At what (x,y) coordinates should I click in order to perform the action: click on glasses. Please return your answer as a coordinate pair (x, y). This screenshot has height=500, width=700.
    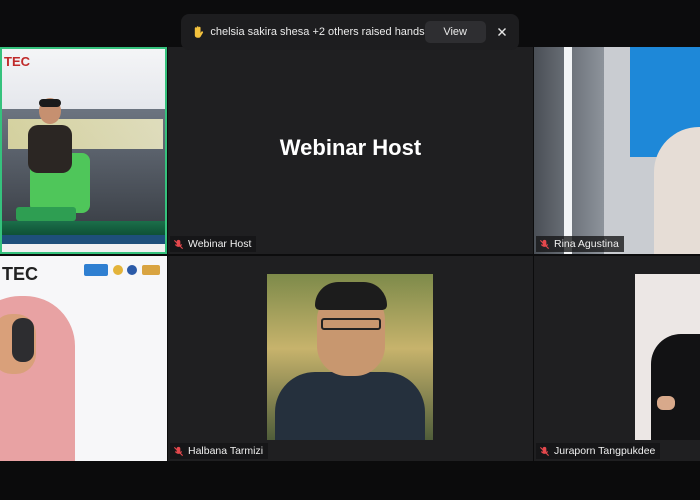
    Looking at the image, I should click on (351, 324).